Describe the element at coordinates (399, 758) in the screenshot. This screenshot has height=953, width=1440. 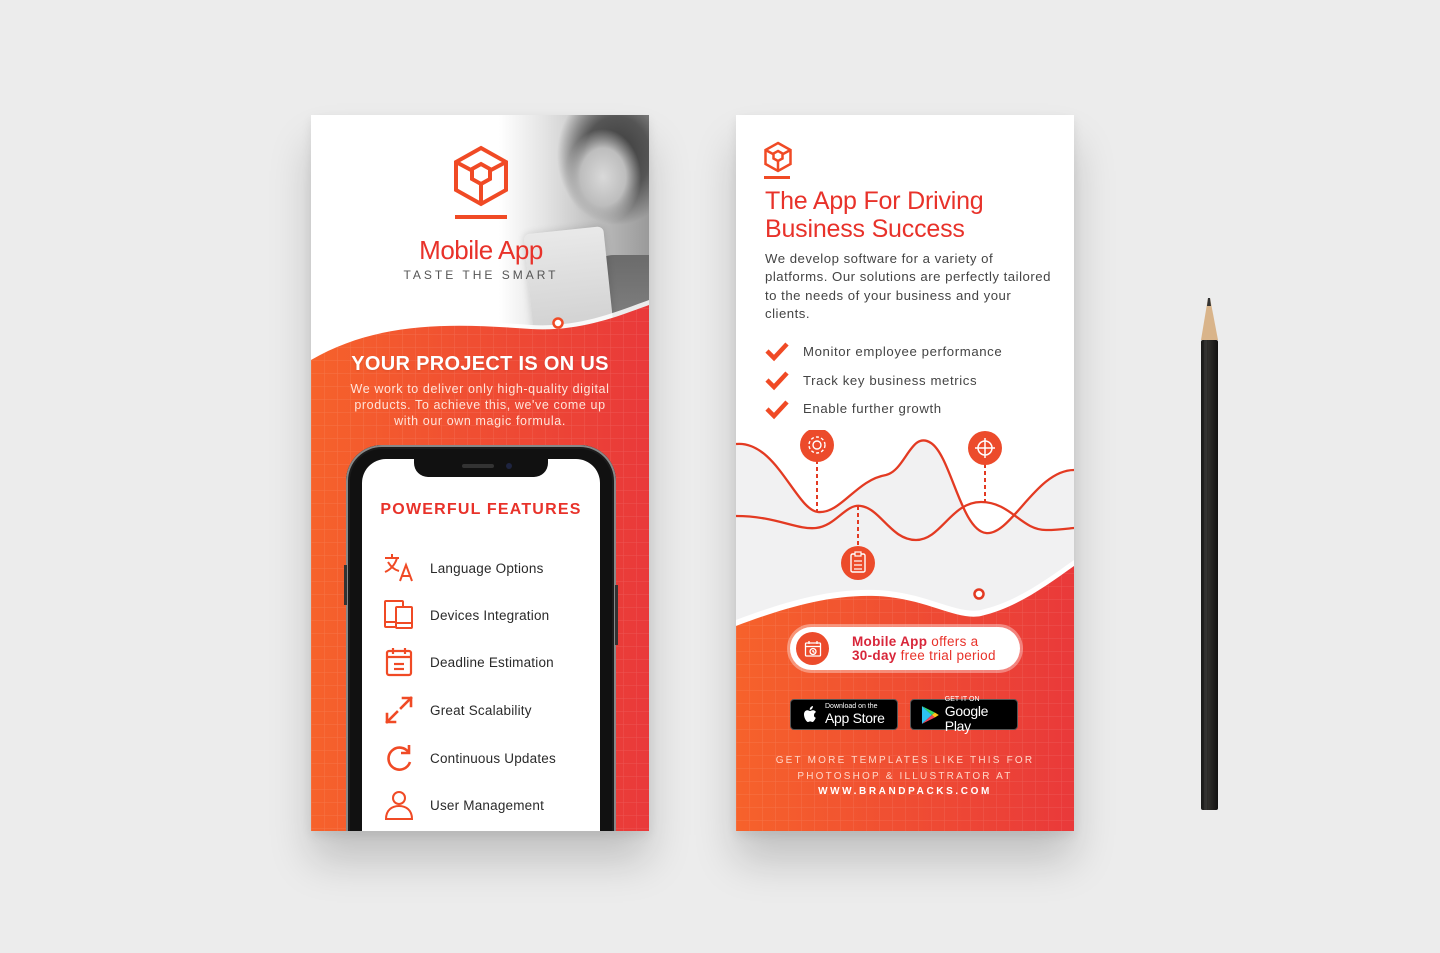
I see `refresh-icon` at that location.